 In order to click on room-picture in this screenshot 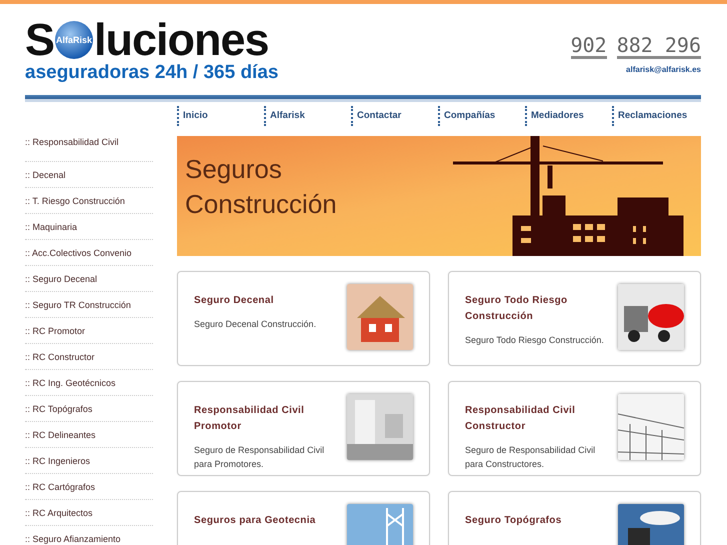, I will do `click(380, 427)`.